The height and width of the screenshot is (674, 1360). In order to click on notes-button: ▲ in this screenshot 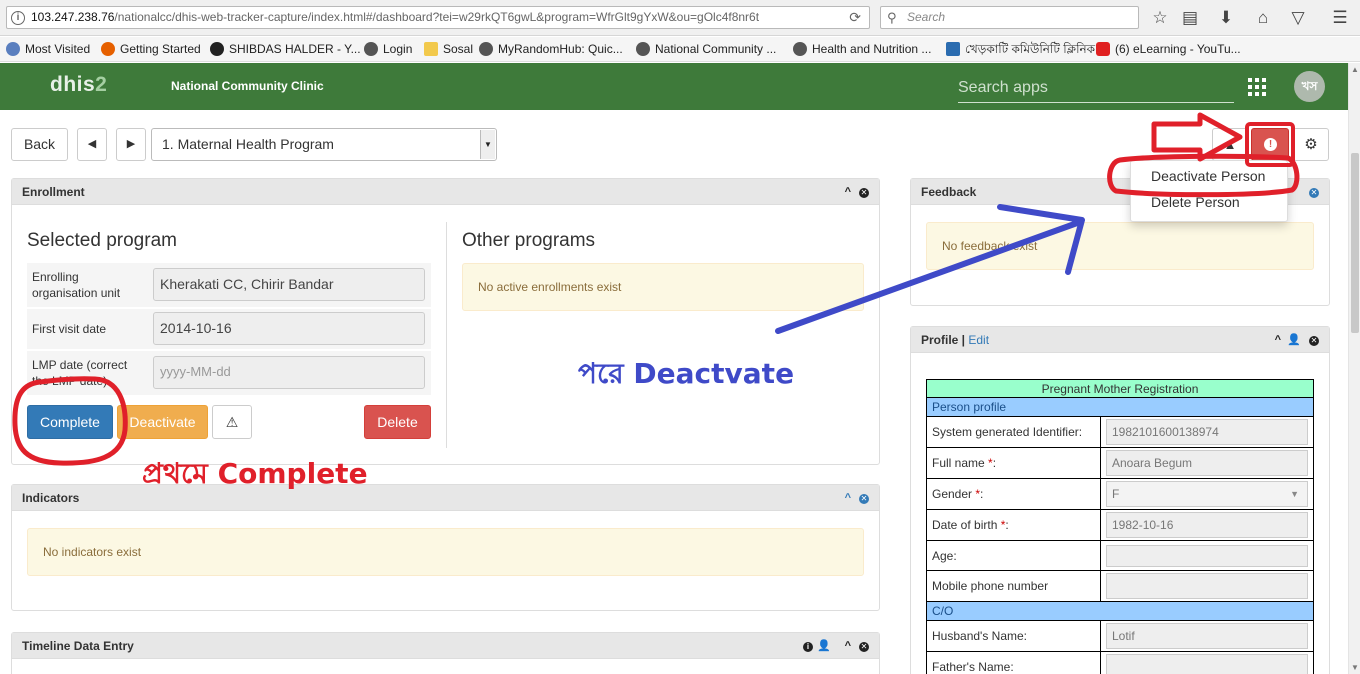, I will do `click(1230, 144)`.